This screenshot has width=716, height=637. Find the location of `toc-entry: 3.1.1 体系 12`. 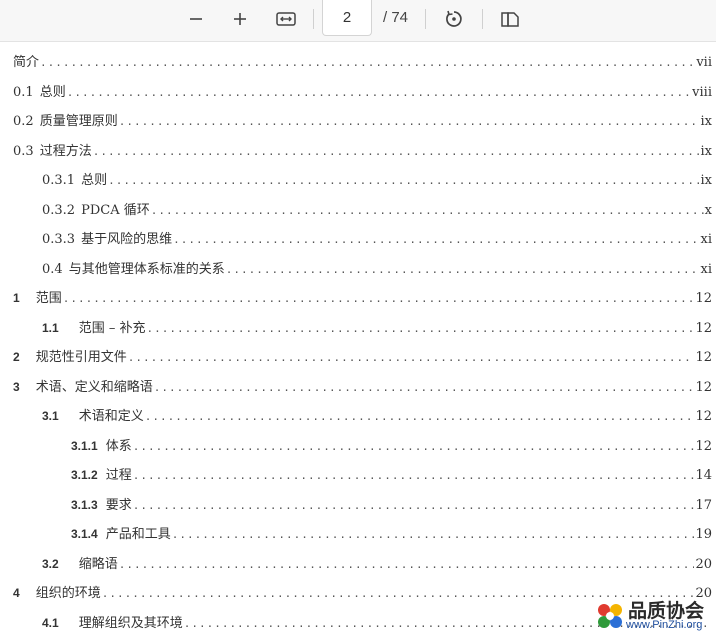

toc-entry: 3.1.1 体系 12 is located at coordinates (358, 445).